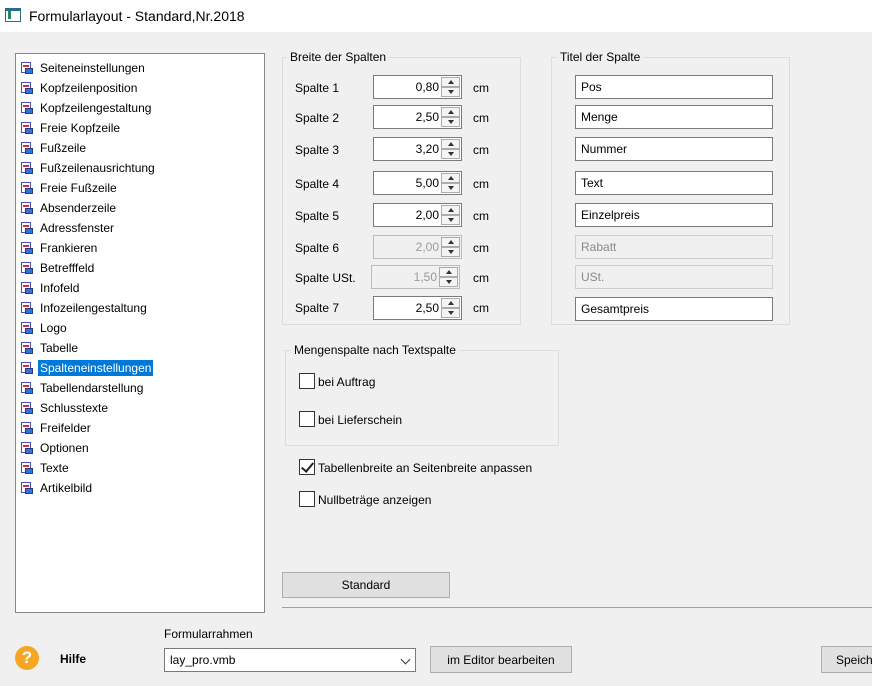 This screenshot has width=872, height=686. What do you see at coordinates (83, 68) in the screenshot?
I see `tree-item: Seiteneinstellungen` at bounding box center [83, 68].